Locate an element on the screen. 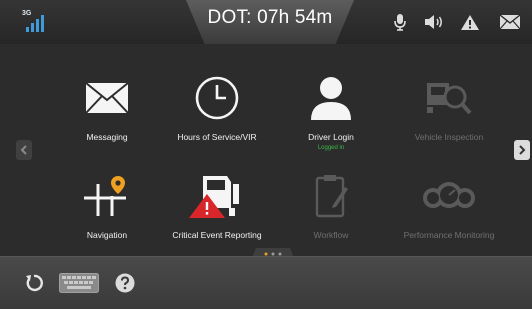  chevron-left-icon is located at coordinates (23, 150).